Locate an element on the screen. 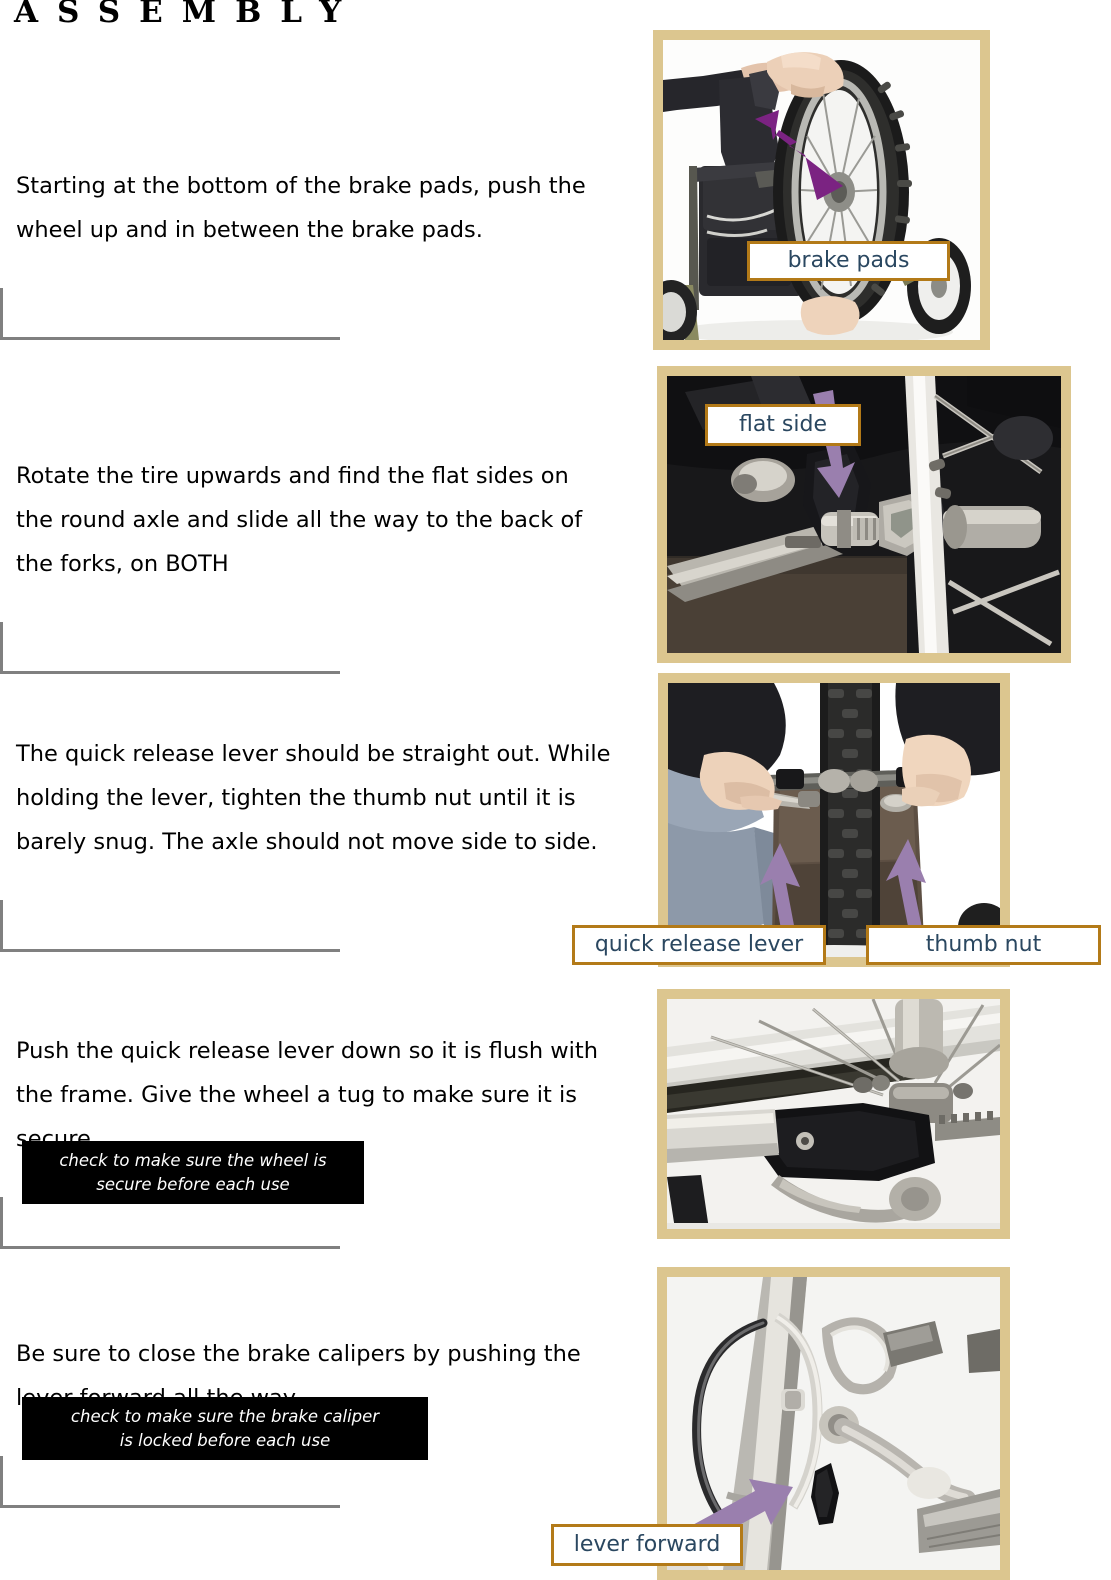 This screenshot has height=1580, width=1111. step-4-left-rule is located at coordinates (1, 1223).